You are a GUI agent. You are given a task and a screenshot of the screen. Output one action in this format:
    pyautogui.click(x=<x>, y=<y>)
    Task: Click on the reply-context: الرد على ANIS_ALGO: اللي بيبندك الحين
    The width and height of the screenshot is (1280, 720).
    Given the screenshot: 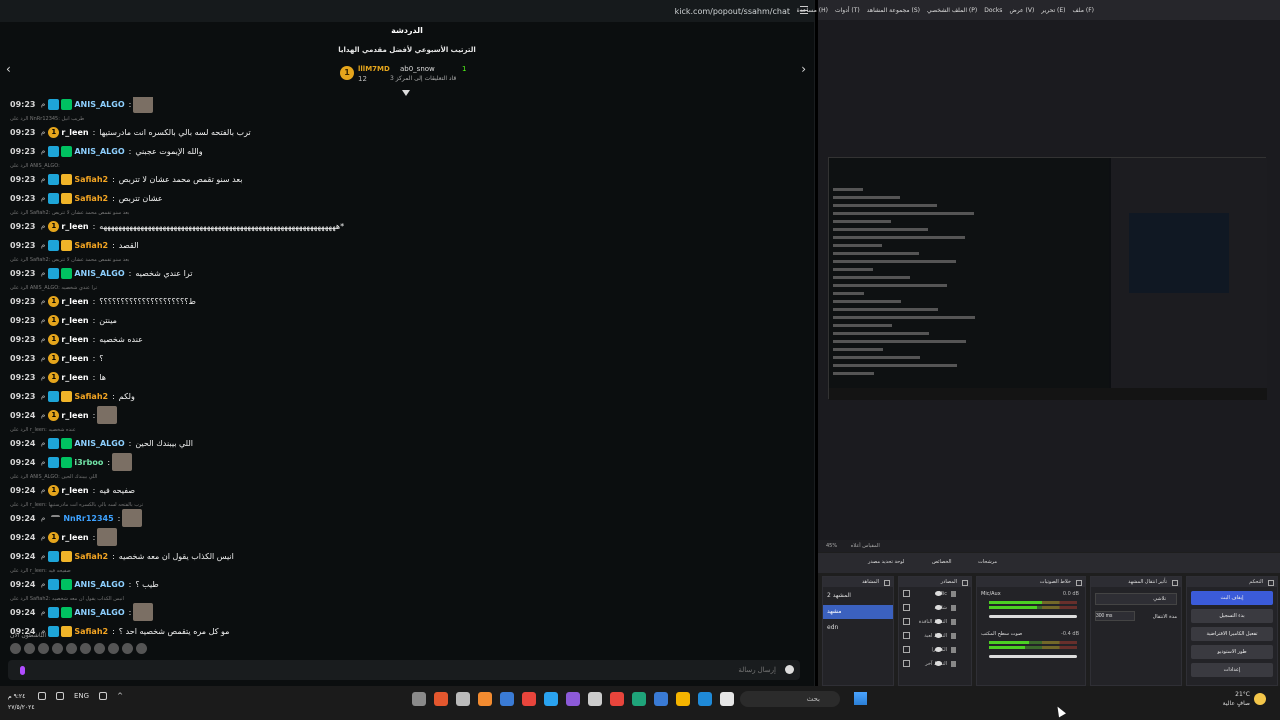 What is the action you would take?
    pyautogui.click(x=53, y=478)
    